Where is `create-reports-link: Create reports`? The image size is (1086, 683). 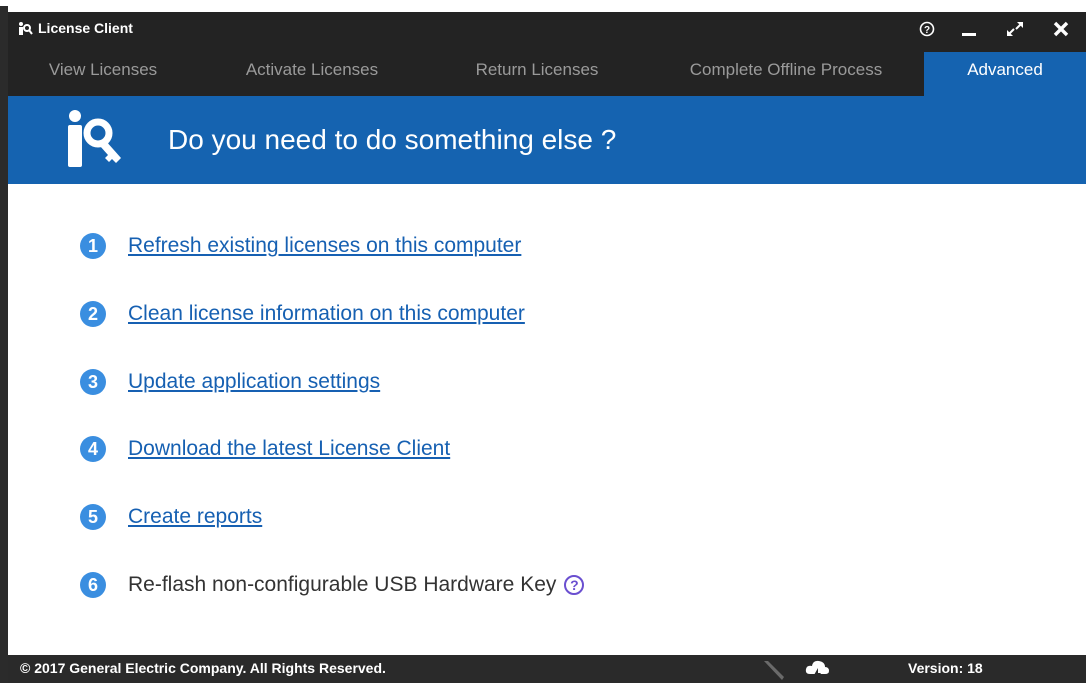 create-reports-link: Create reports is located at coordinates (195, 517).